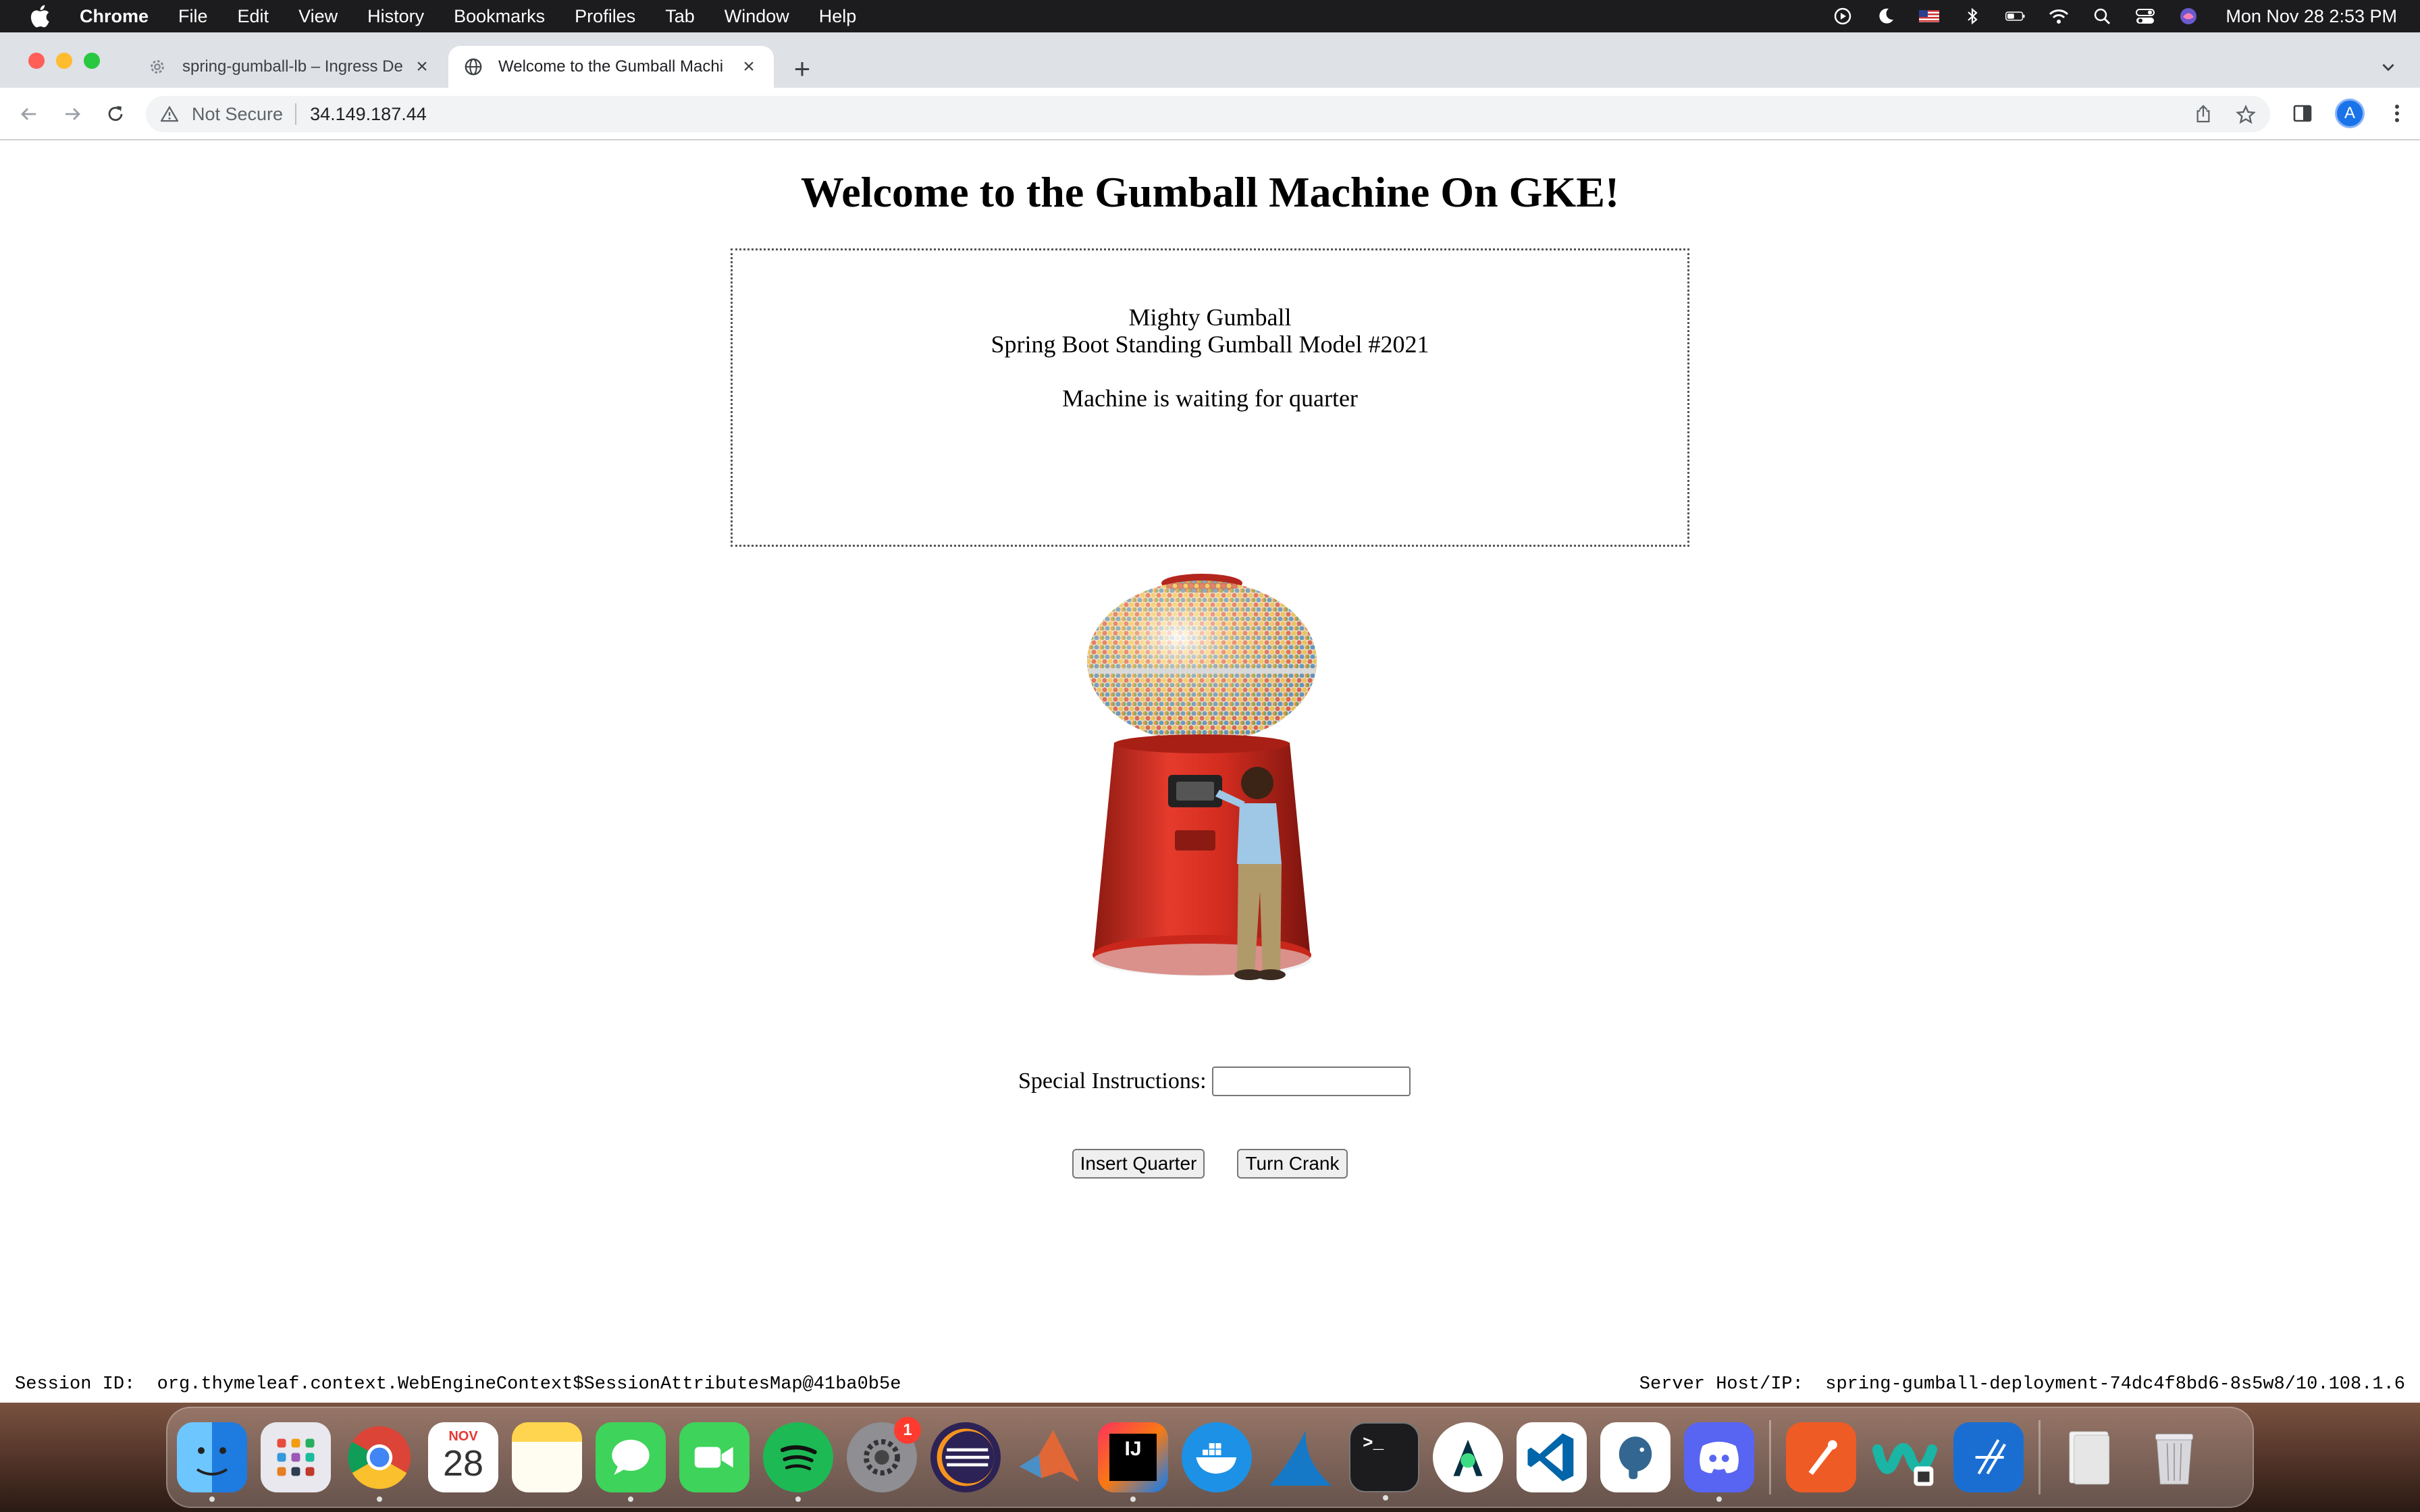  Describe the element at coordinates (36, 61) in the screenshot. I see `close-window-button` at that location.